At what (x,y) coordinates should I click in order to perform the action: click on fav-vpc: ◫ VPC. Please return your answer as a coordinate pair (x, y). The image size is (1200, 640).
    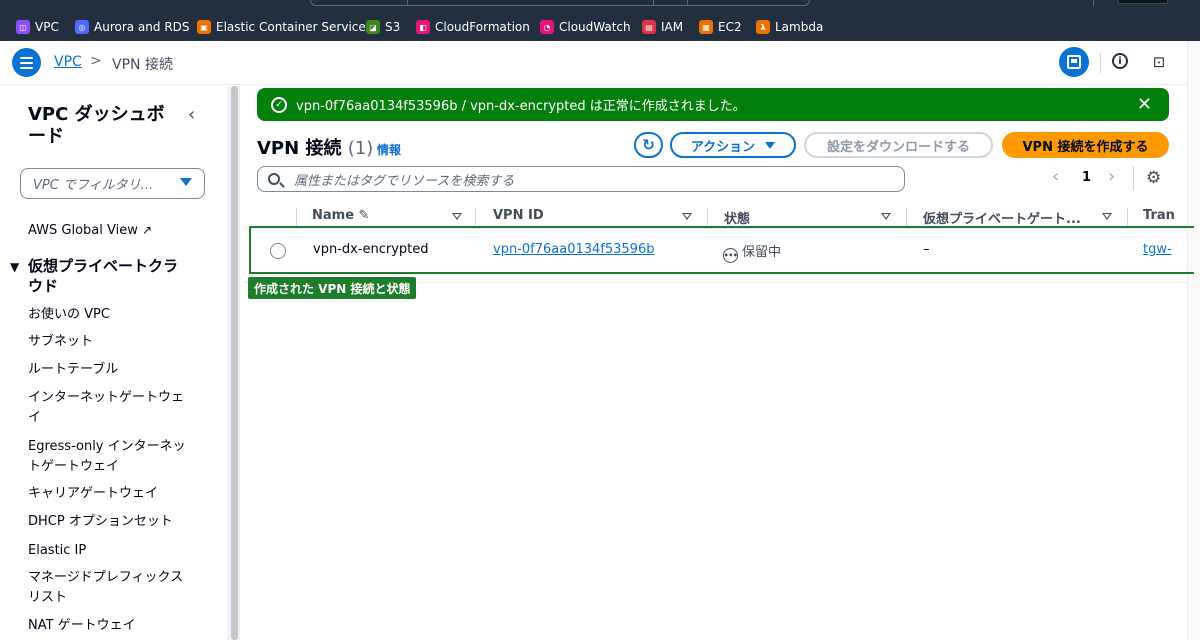
    Looking at the image, I should click on (37, 27).